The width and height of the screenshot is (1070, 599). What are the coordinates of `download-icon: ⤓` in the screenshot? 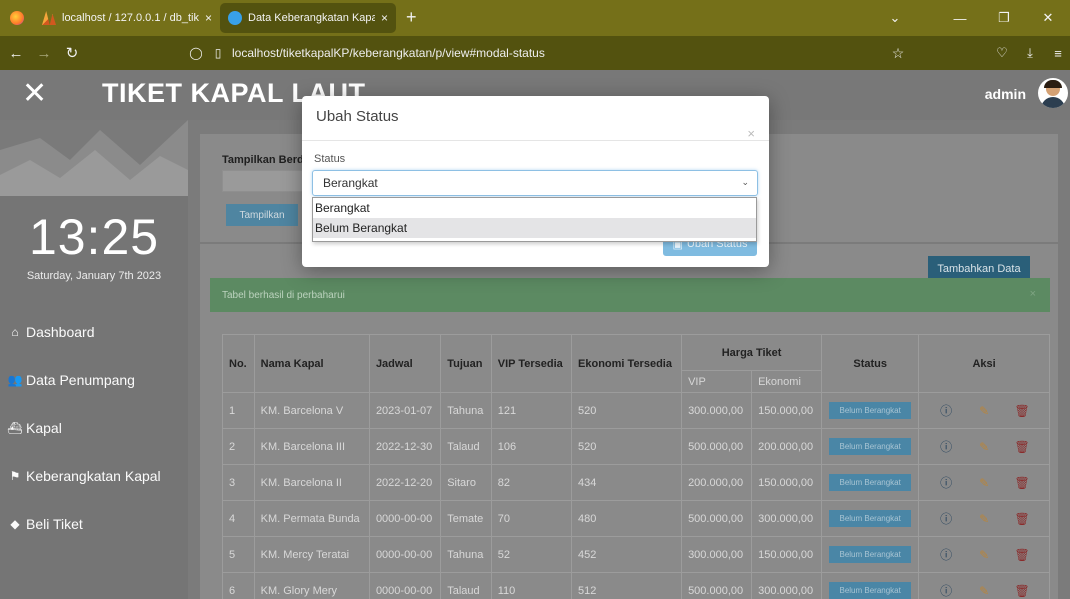 It's located at (1030, 53).